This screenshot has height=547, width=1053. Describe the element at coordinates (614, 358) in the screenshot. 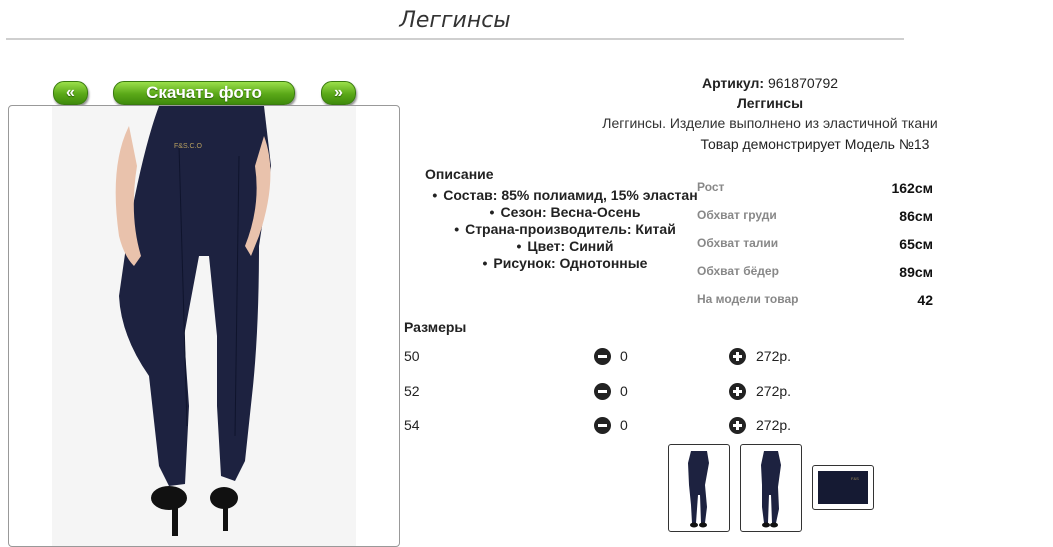

I see `size-row: 50 0 272р.` at that location.